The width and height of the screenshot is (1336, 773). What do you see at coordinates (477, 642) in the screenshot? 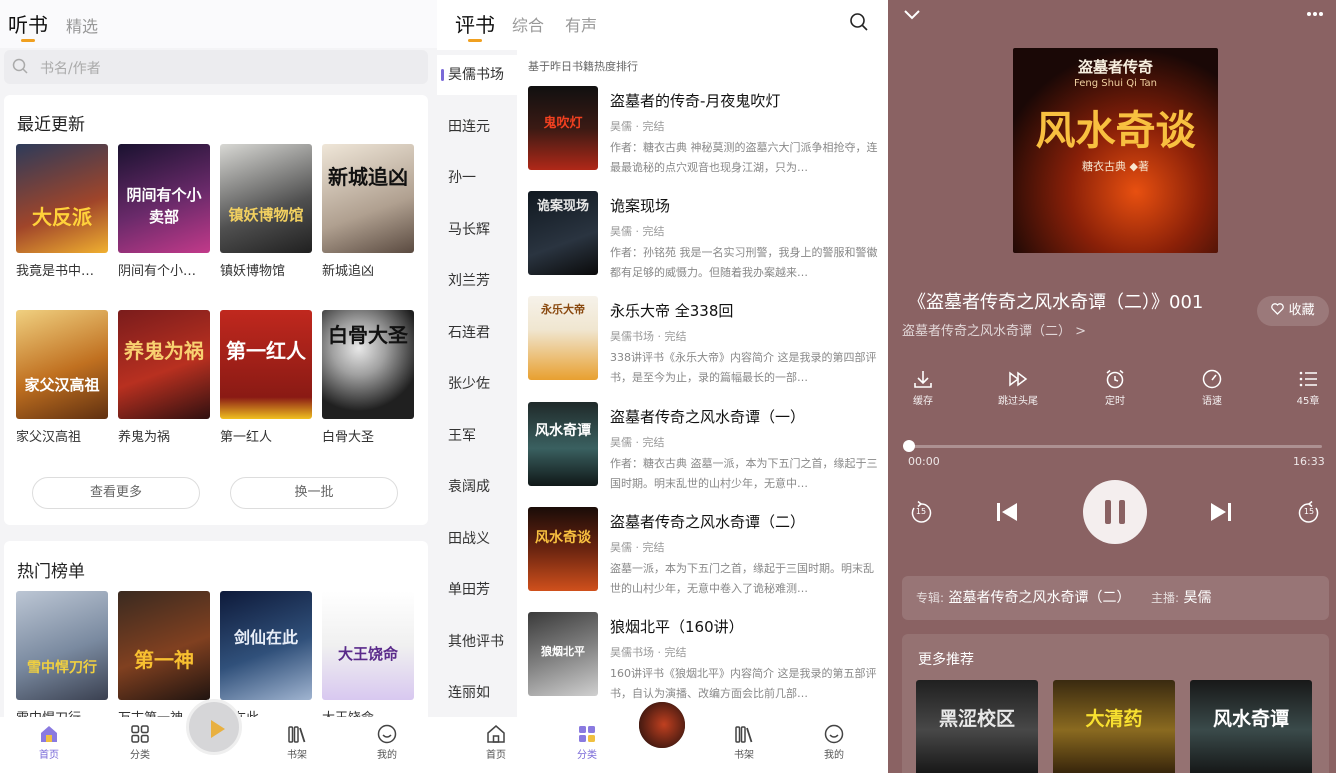
I see `sidebar-item: 其他评书` at bounding box center [477, 642].